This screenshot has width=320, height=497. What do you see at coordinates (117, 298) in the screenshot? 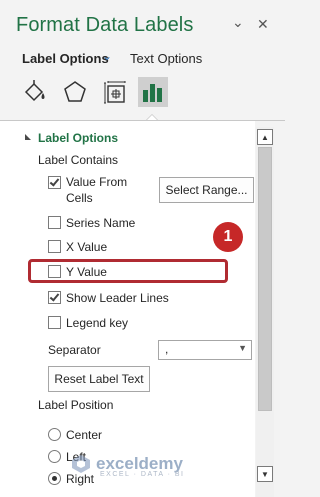
I see `show-leader-lines-label: Show Leader Lines` at bounding box center [117, 298].